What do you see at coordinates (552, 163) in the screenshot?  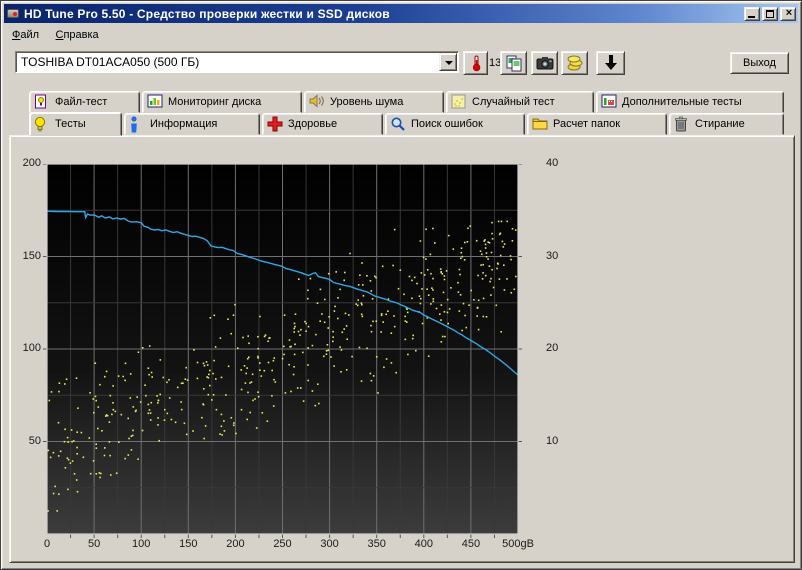 I see `right-axis-tick-label: 40` at bounding box center [552, 163].